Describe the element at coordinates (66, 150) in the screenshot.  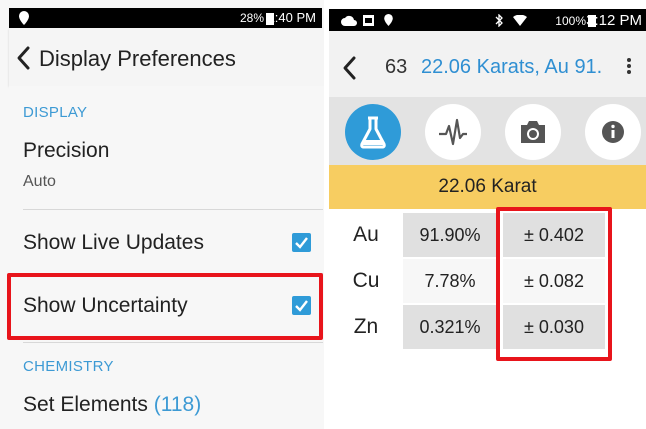
I see `precision-label: Precision` at that location.